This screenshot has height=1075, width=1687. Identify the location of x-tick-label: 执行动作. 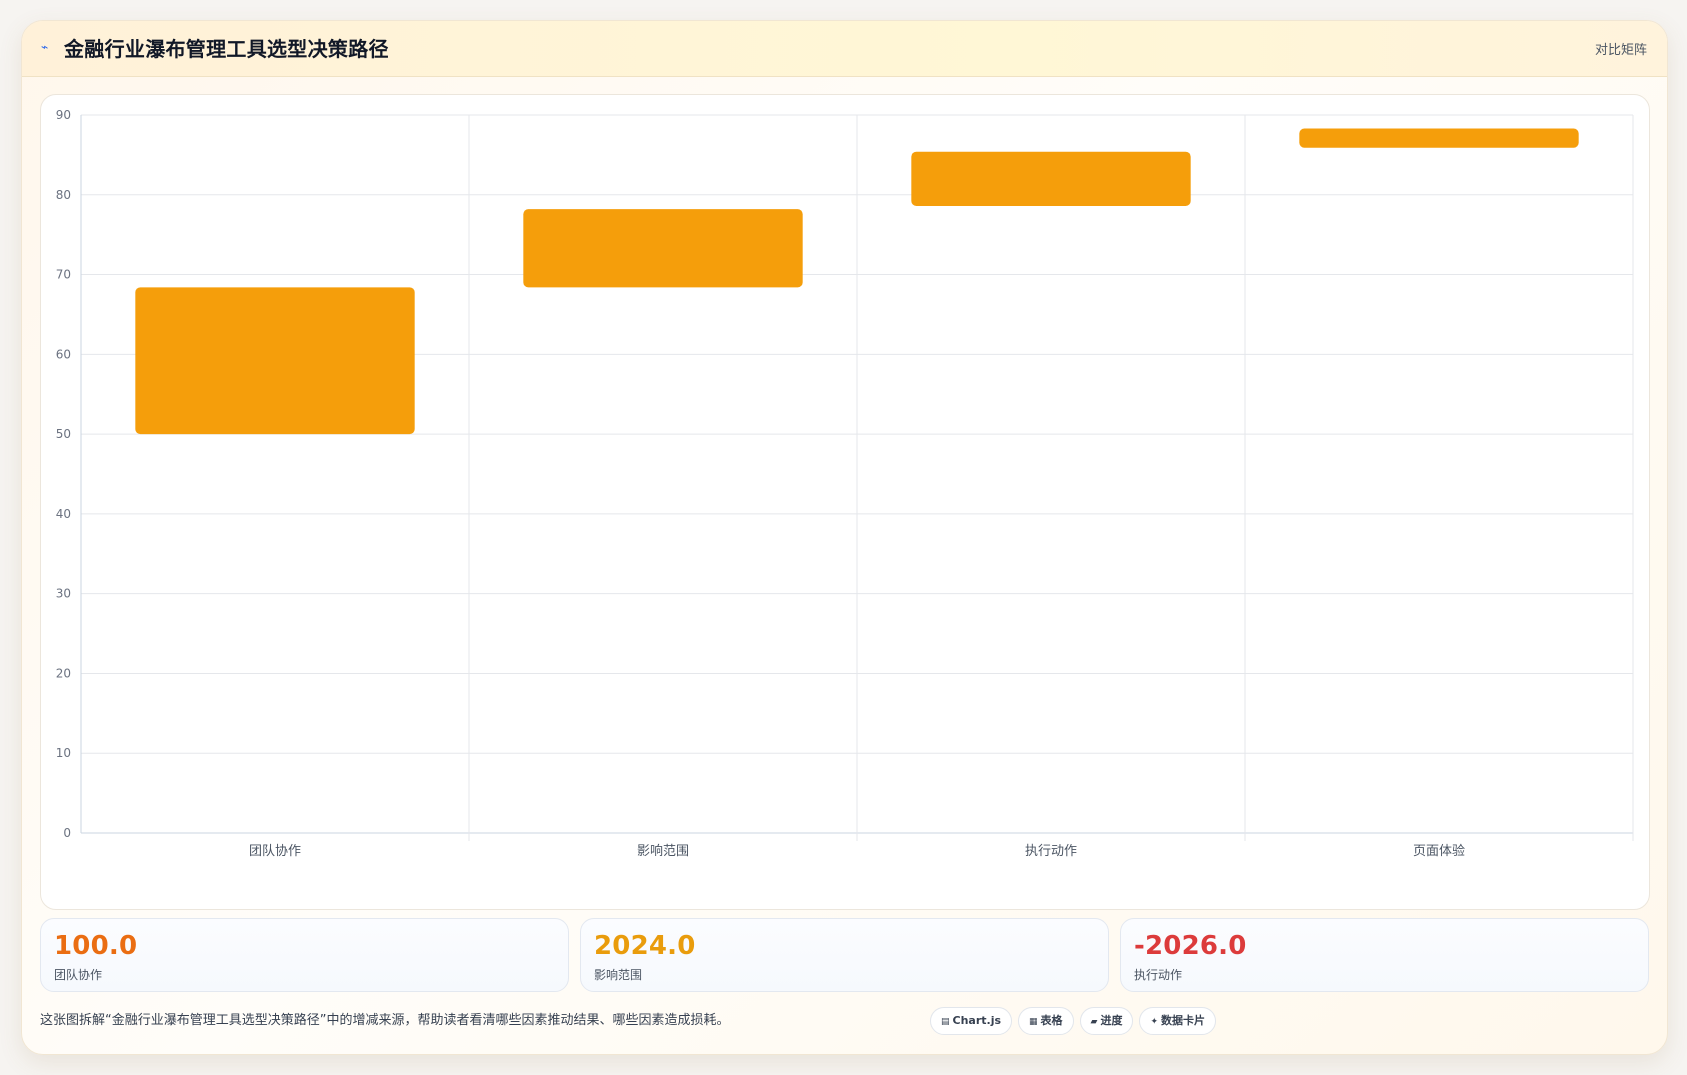
(1051, 851).